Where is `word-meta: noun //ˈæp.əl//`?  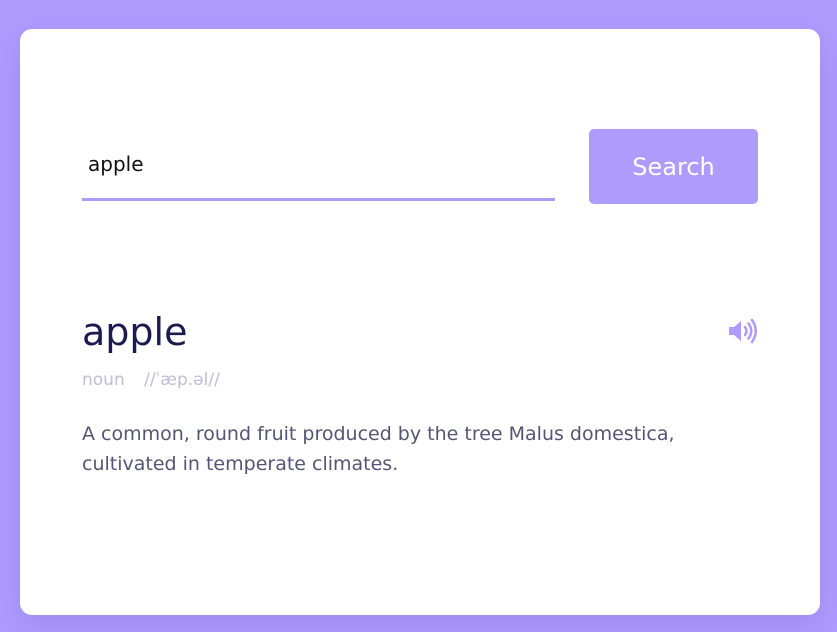
word-meta: noun //ˈæp.əl// is located at coordinates (420, 380).